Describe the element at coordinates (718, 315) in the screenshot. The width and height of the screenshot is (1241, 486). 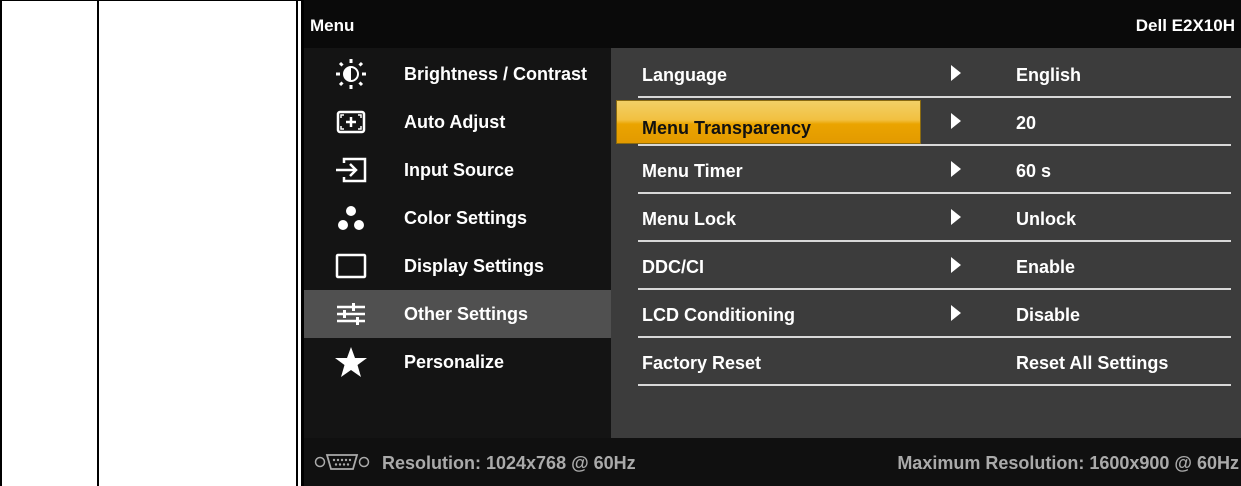
I see `setting-name: LCD Conditioning` at that location.